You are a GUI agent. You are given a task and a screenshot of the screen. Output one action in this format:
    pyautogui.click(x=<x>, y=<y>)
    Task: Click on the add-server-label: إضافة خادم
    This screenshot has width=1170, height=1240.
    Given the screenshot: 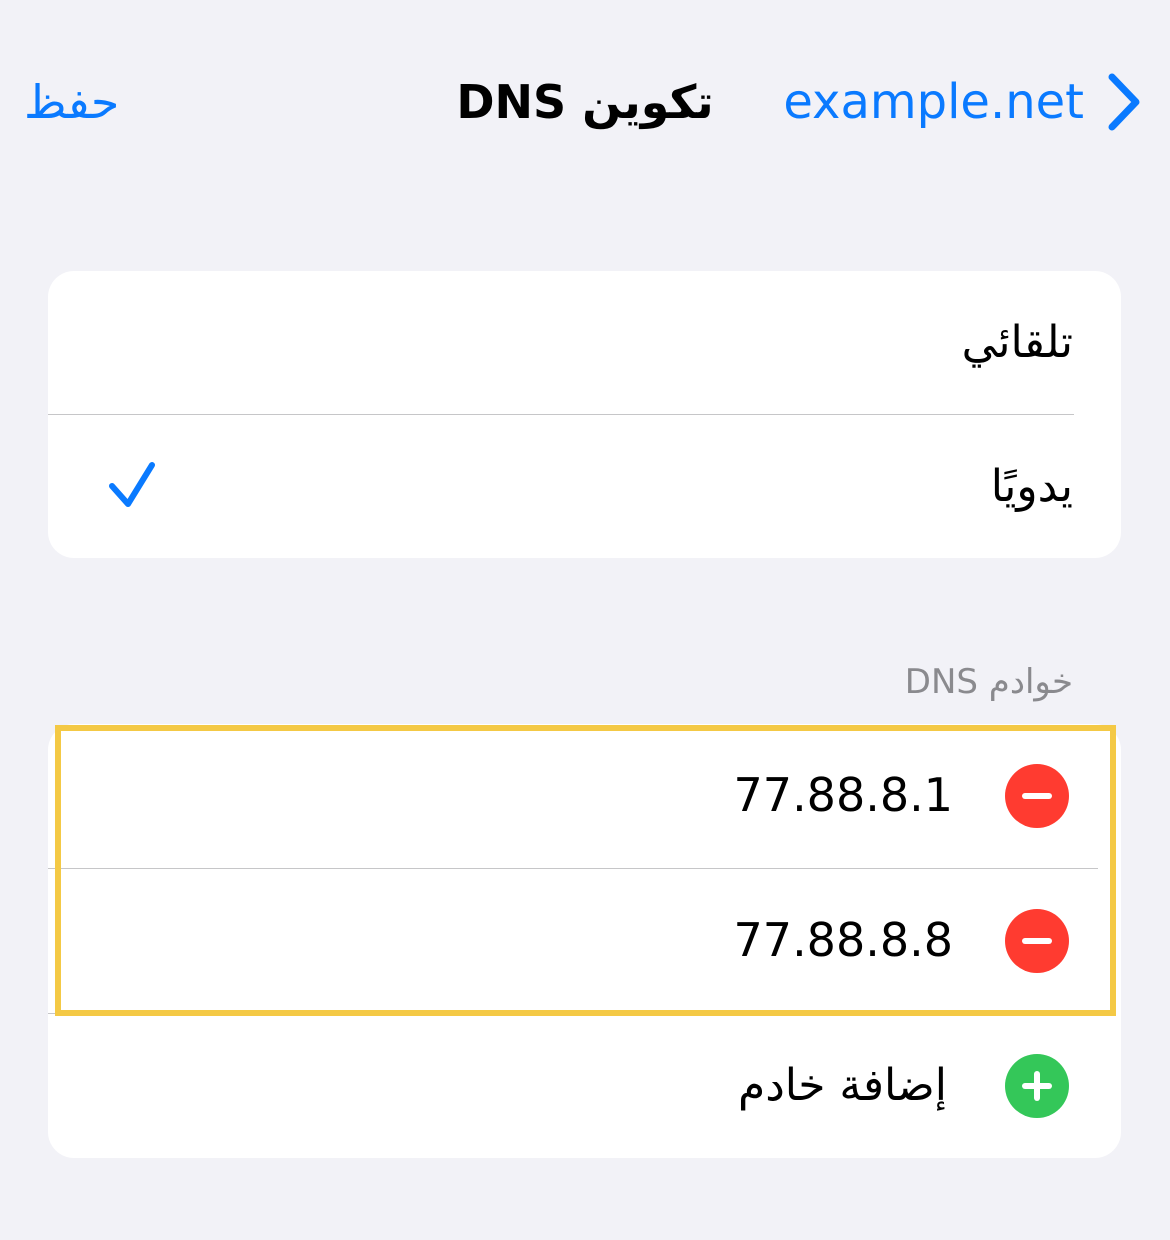 What is the action you would take?
    pyautogui.click(x=842, y=1085)
    